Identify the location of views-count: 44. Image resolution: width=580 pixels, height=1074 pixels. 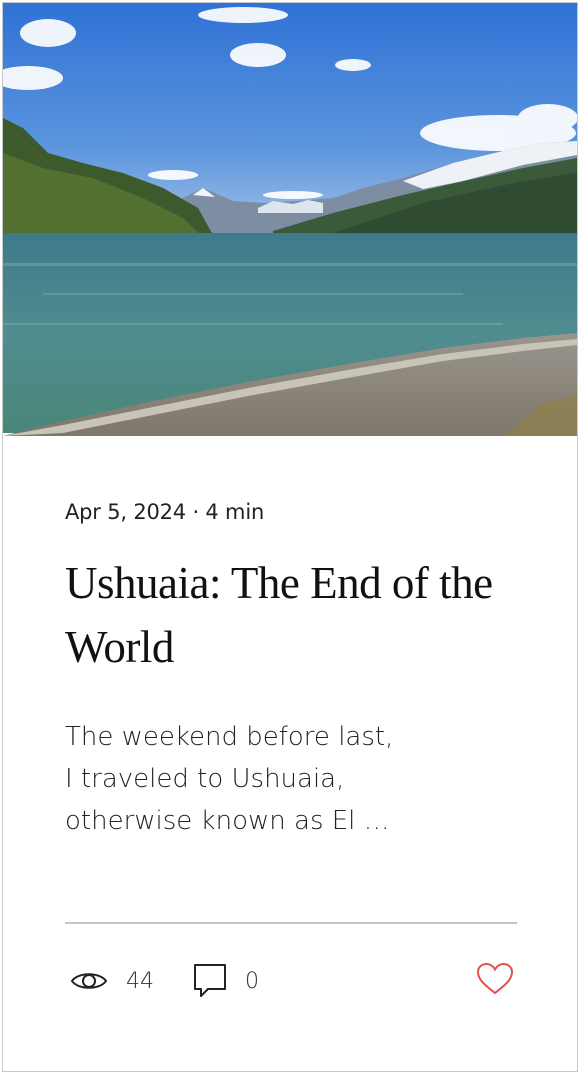
(140, 981).